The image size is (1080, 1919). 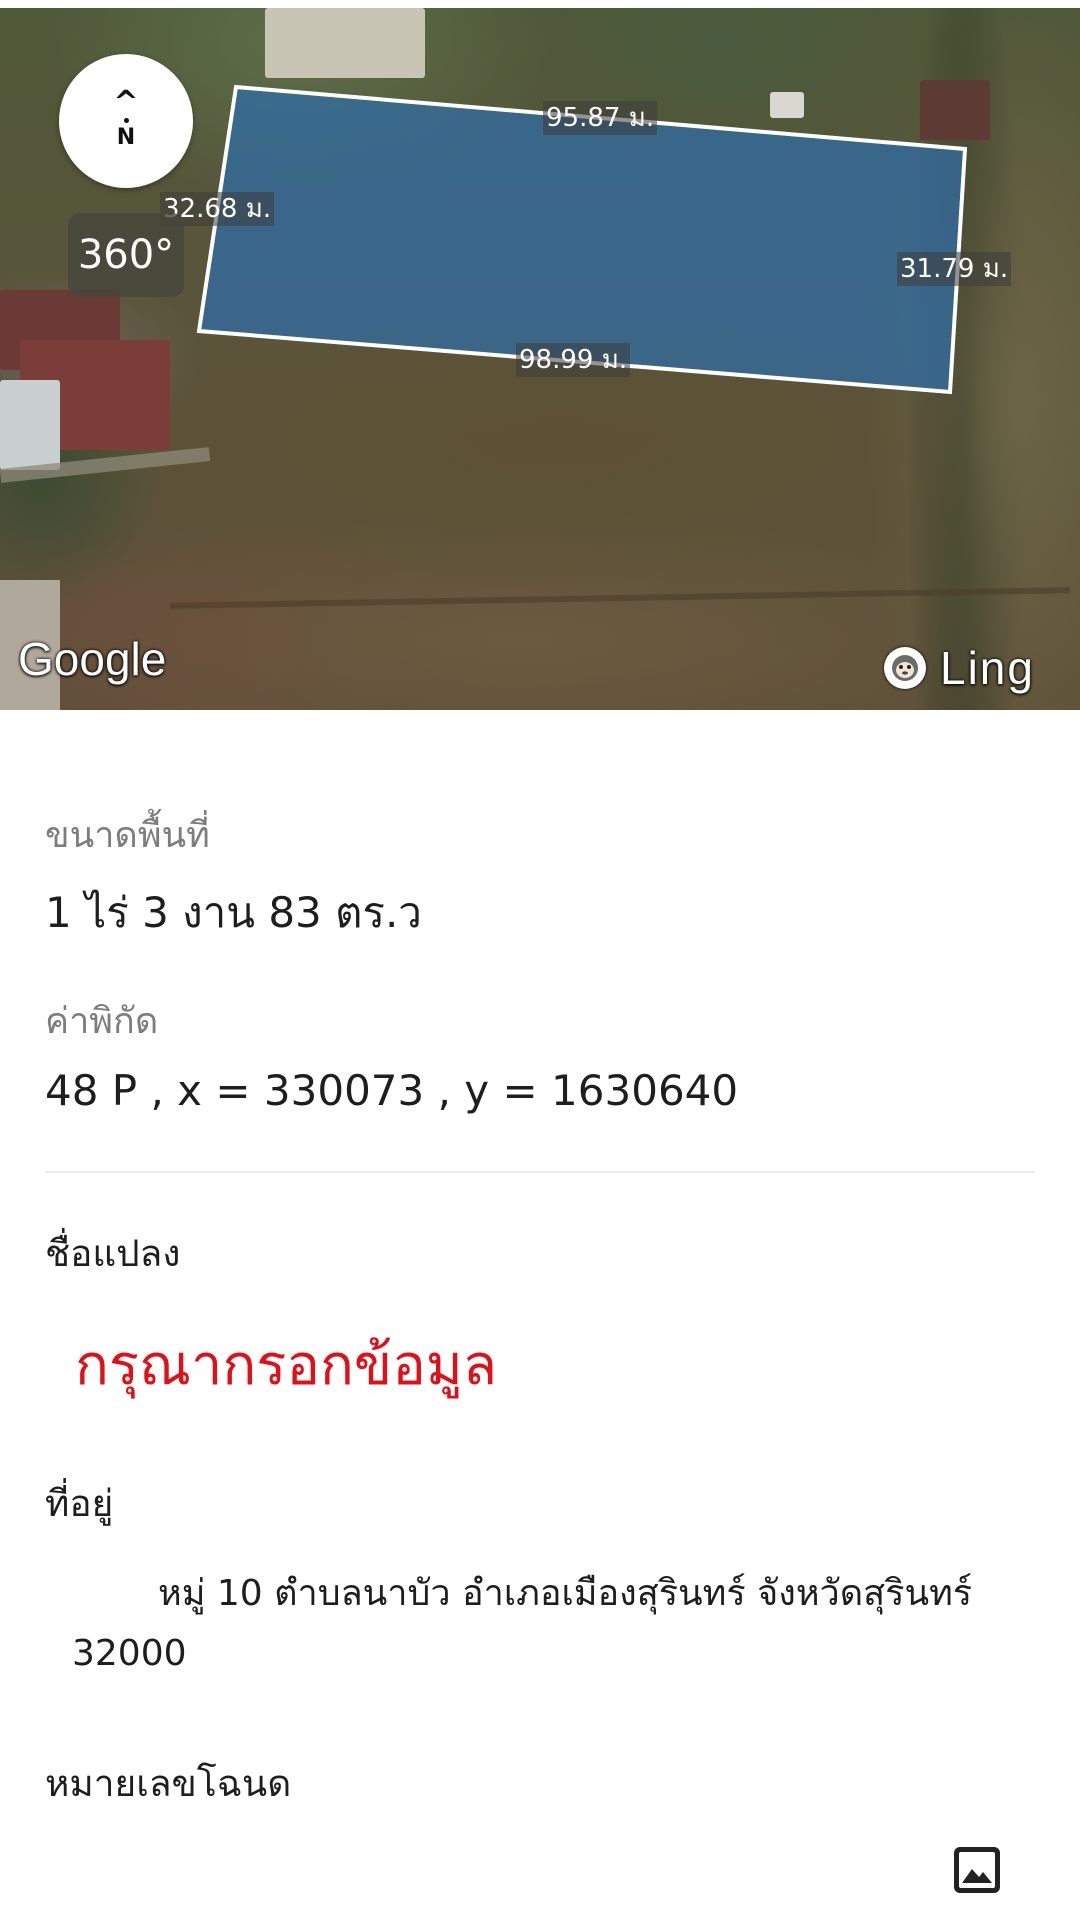 I want to click on map-top-edge, so click(x=540, y=4).